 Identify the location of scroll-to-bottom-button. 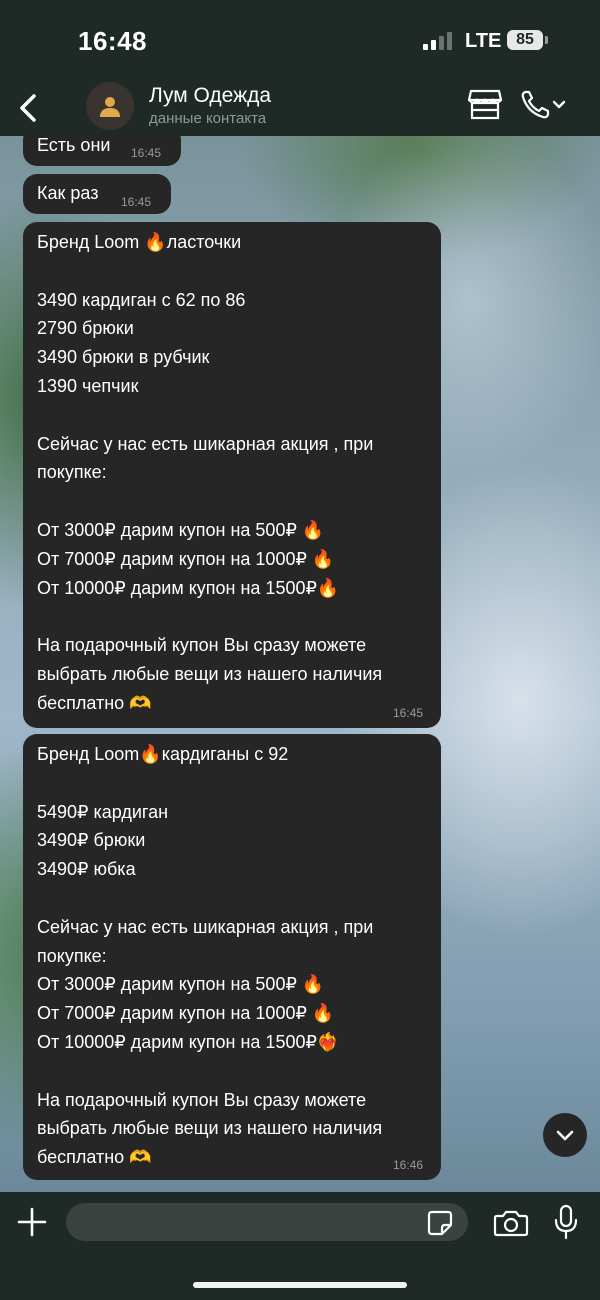
(565, 1135).